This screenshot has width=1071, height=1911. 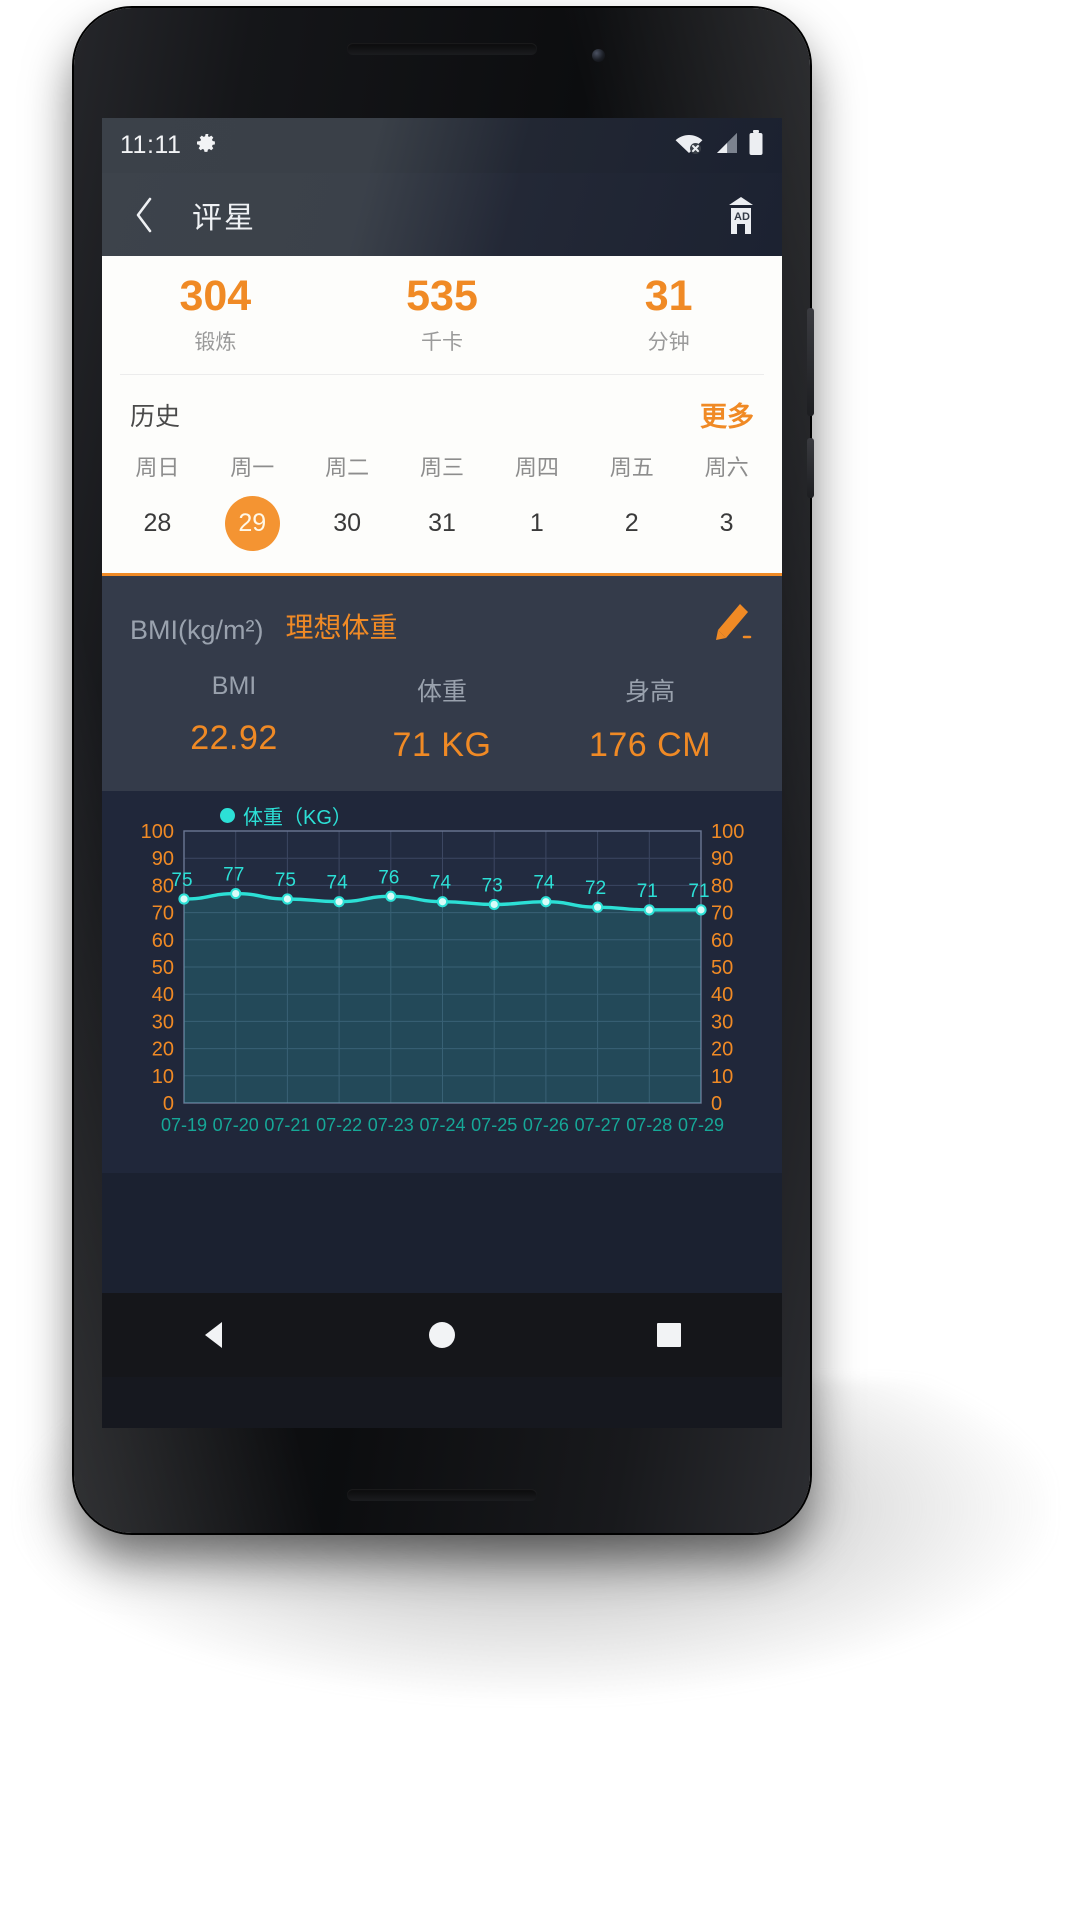 I want to click on bmi-unit-label: BMI(kg/m²), so click(x=197, y=630).